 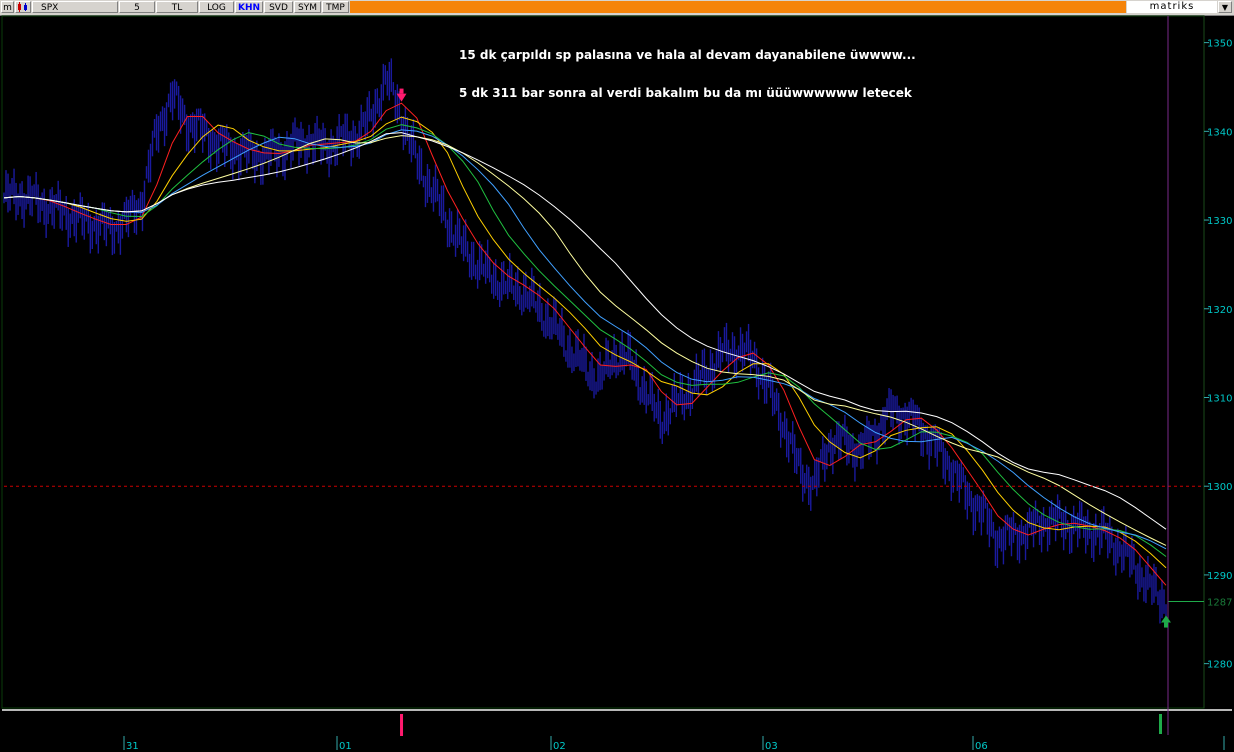 I want to click on price-tick-label: 1320, so click(x=1219, y=310).